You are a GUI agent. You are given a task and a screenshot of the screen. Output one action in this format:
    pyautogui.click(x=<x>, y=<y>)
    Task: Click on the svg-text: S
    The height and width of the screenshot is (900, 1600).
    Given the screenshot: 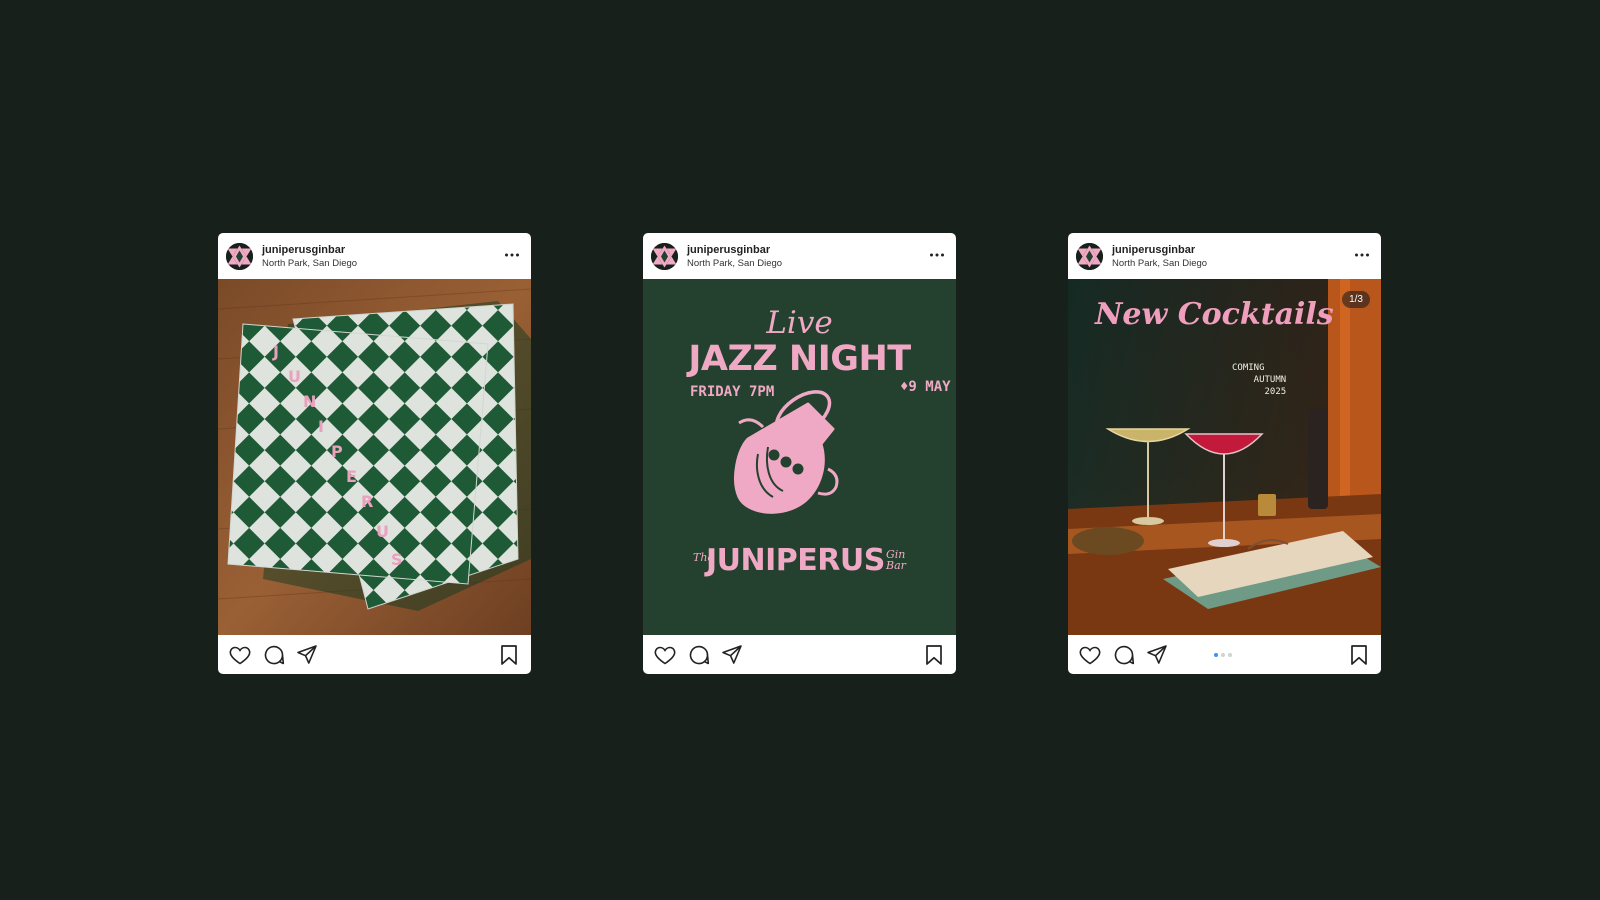 What is the action you would take?
    pyautogui.click(x=397, y=559)
    